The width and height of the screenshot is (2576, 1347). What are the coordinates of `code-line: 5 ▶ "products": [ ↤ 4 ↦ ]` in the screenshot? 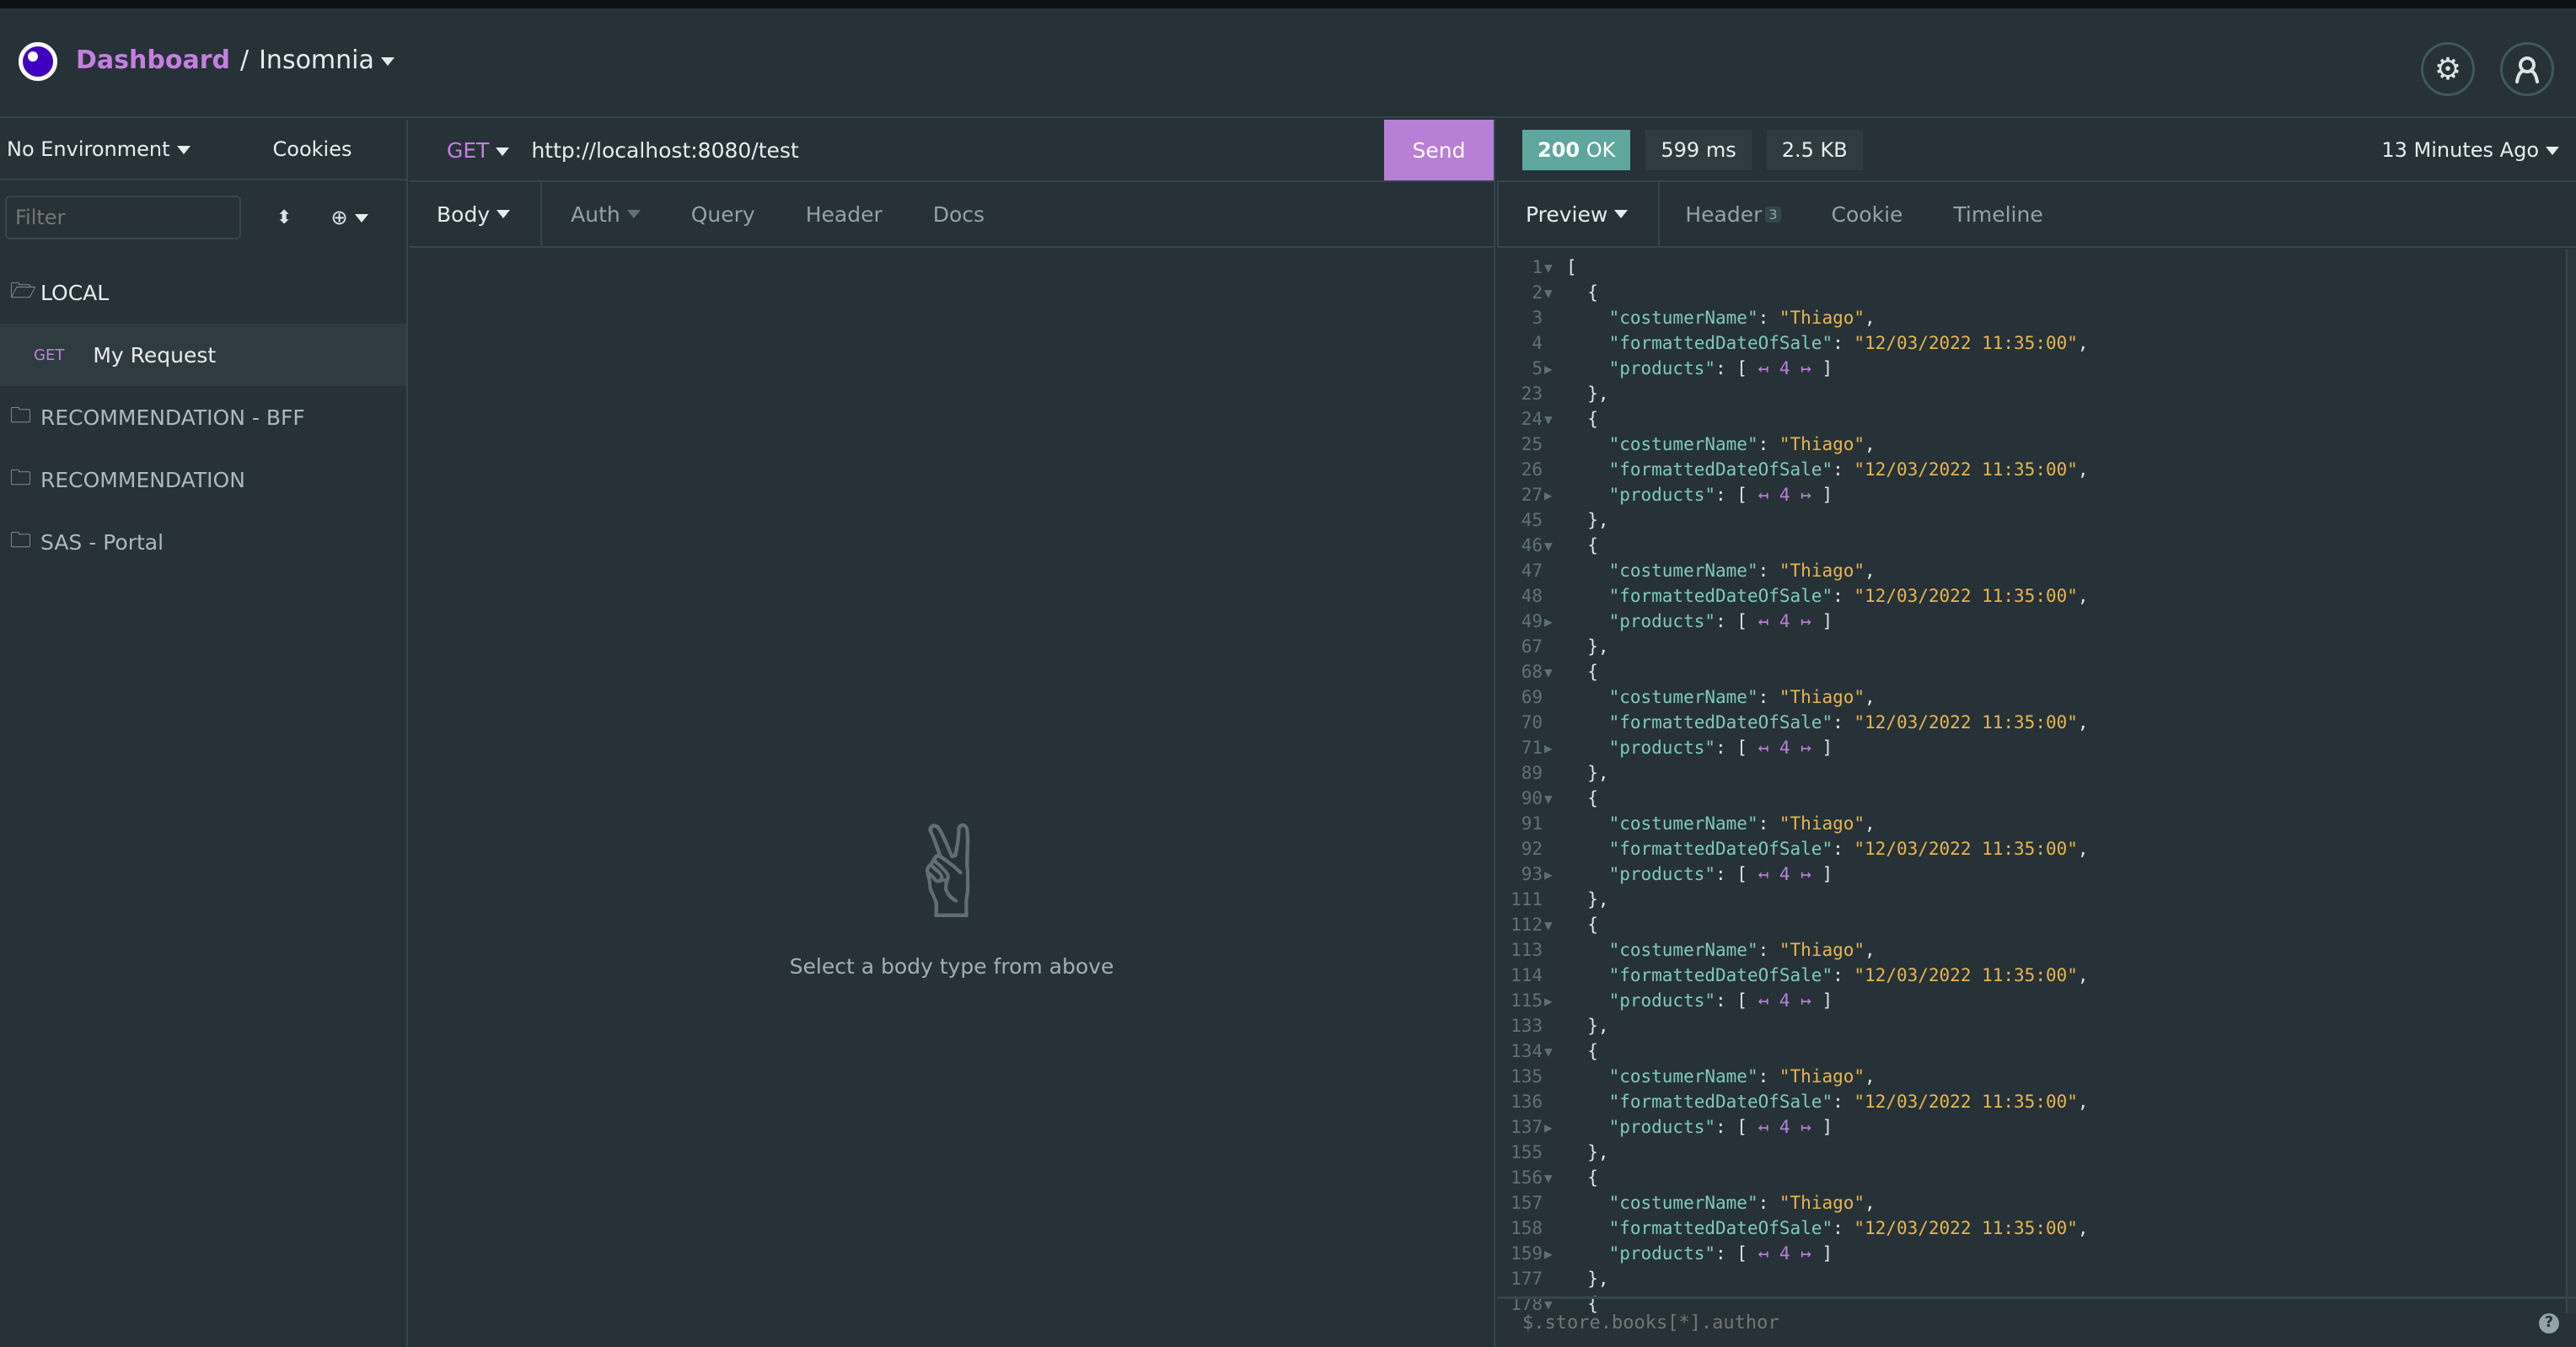 It's located at (2030, 368).